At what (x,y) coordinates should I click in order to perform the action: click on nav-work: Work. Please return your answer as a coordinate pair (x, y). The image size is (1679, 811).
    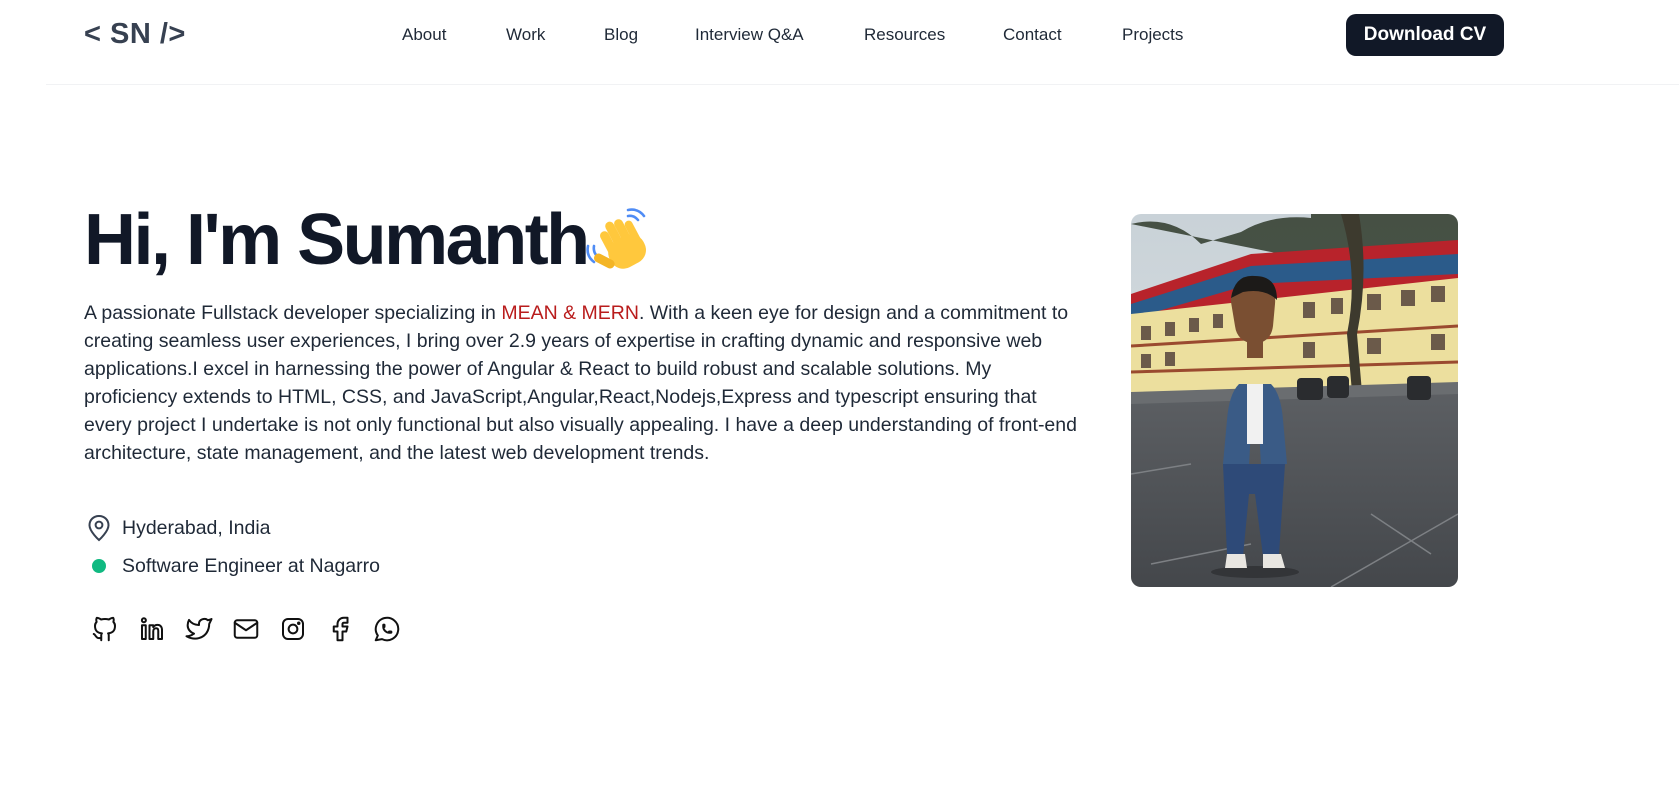
    Looking at the image, I should click on (525, 35).